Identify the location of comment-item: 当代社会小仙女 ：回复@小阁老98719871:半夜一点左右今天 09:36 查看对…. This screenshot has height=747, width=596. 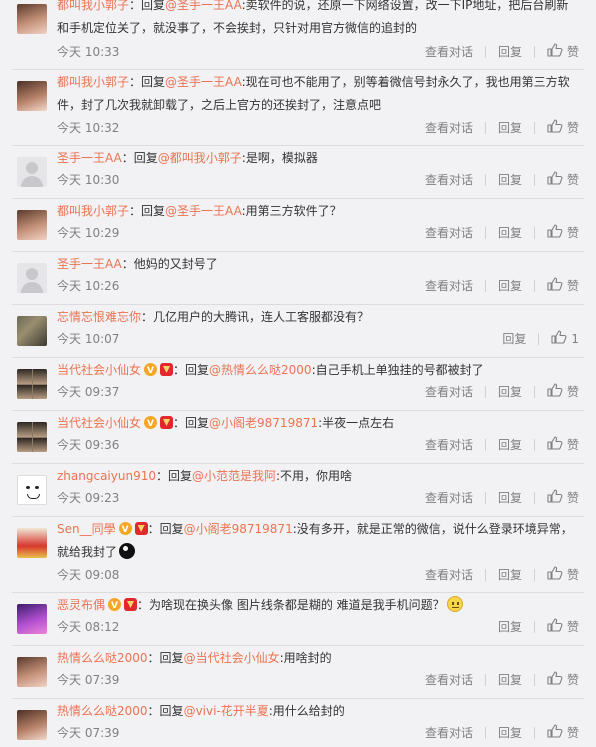
(298, 437).